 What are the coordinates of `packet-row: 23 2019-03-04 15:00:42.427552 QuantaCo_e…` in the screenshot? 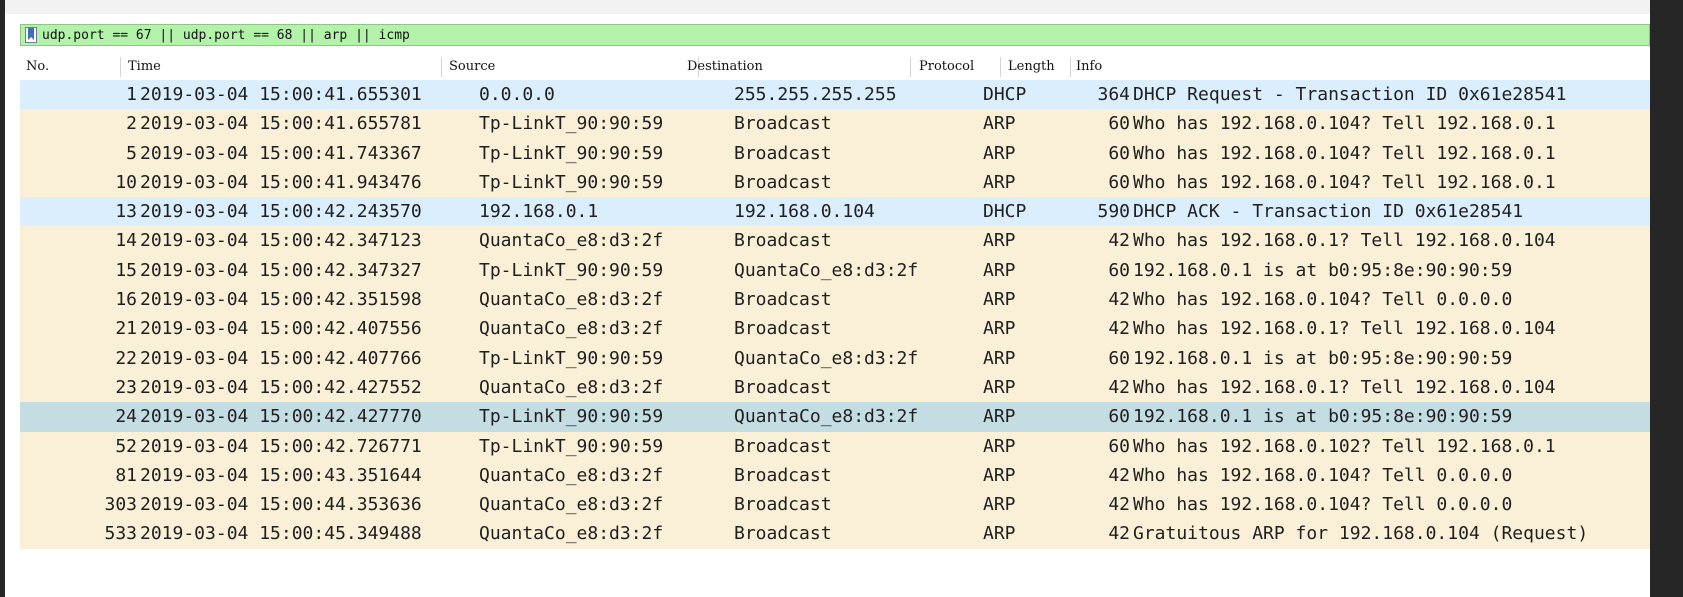 It's located at (835, 387).